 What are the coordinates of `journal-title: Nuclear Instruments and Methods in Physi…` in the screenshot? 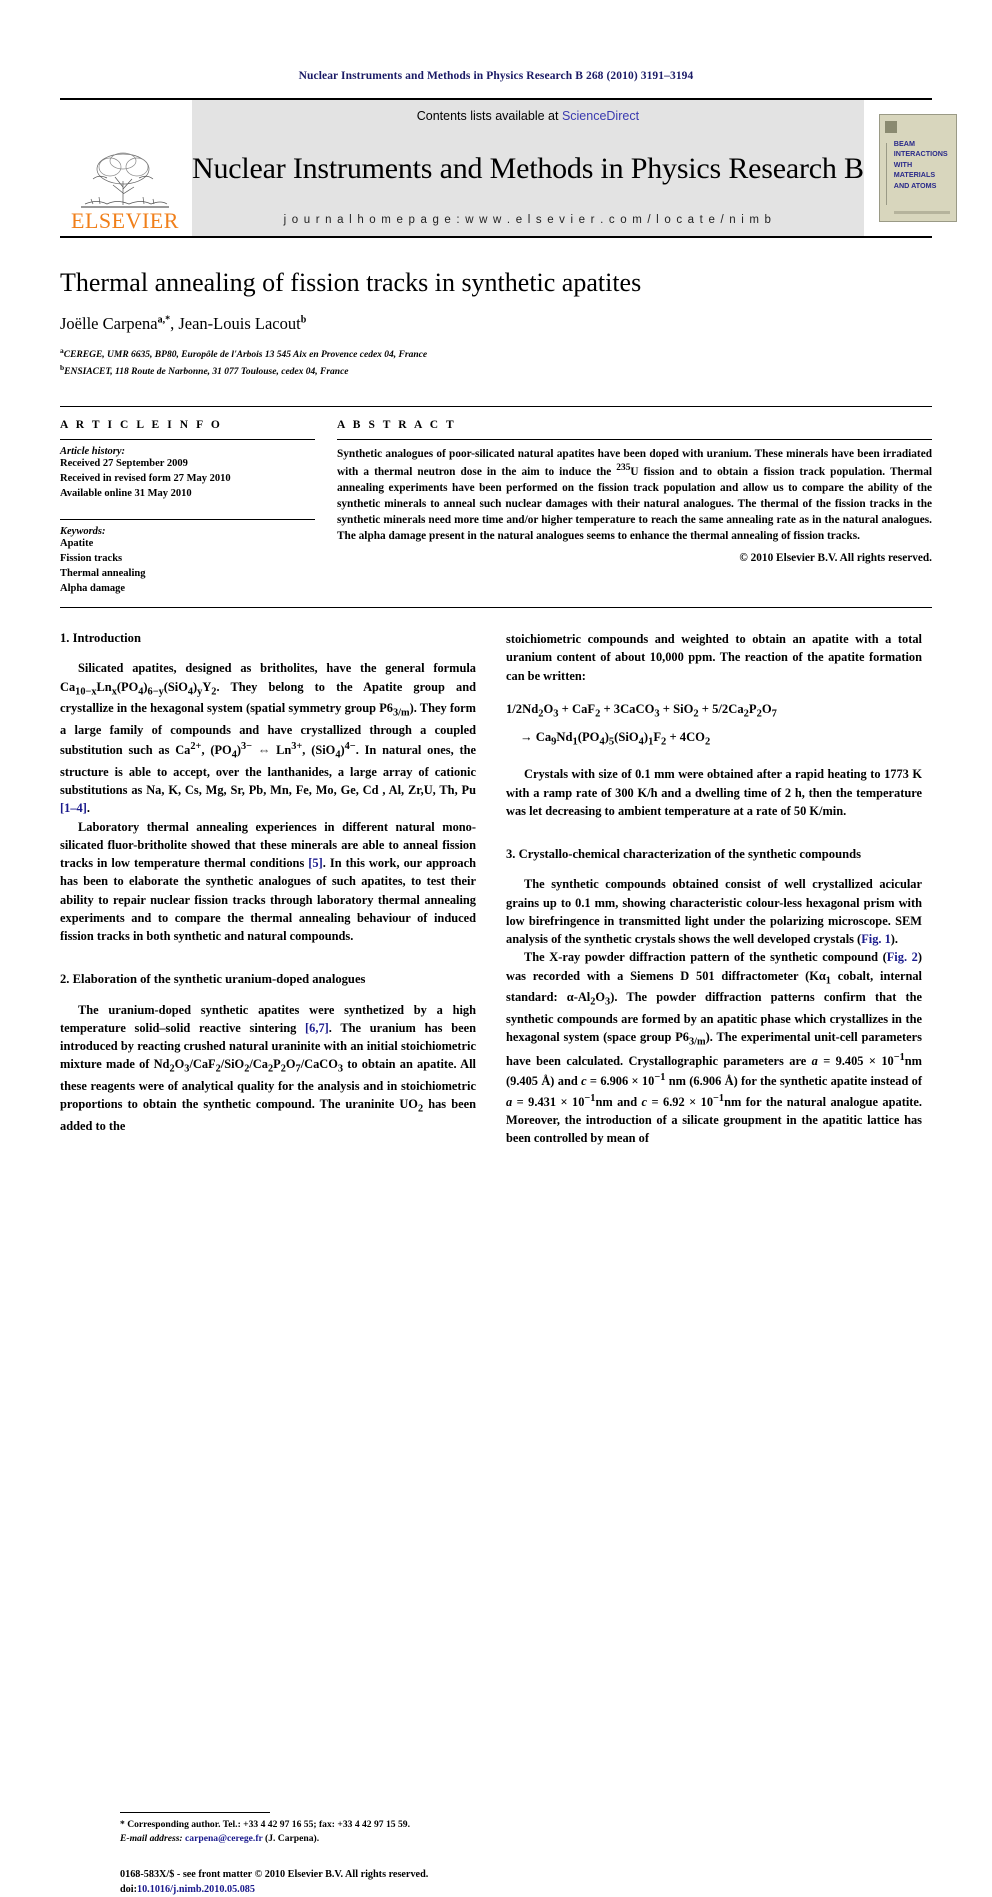 It's located at (528, 168).